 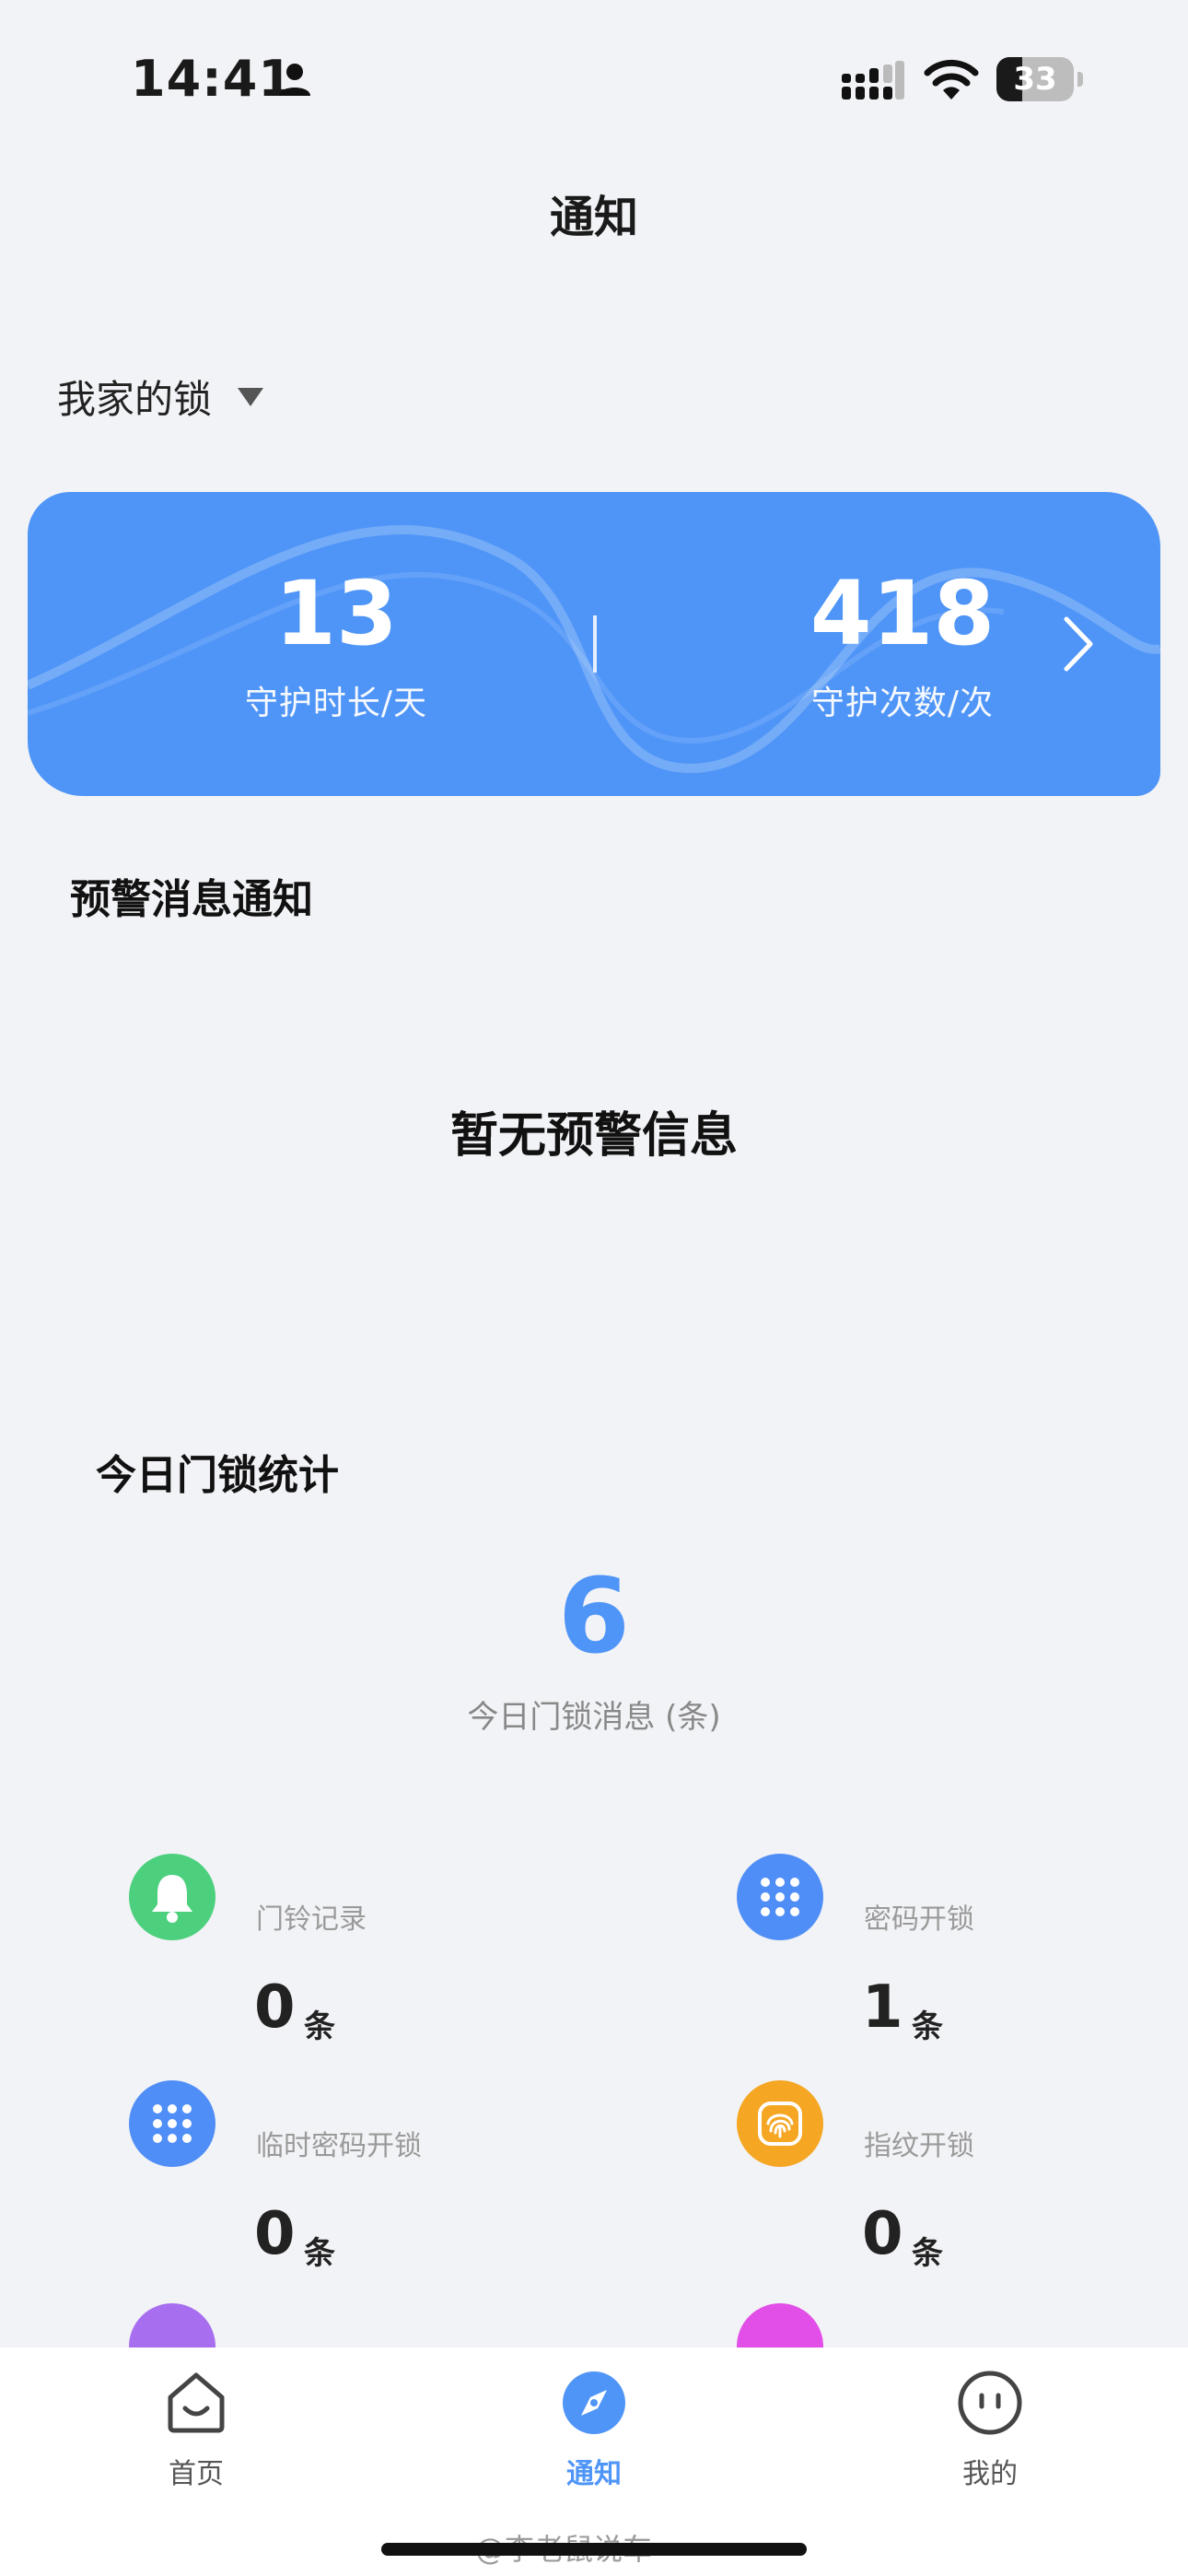 What do you see at coordinates (882, 2008) in the screenshot?
I see `item-value: 1` at bounding box center [882, 2008].